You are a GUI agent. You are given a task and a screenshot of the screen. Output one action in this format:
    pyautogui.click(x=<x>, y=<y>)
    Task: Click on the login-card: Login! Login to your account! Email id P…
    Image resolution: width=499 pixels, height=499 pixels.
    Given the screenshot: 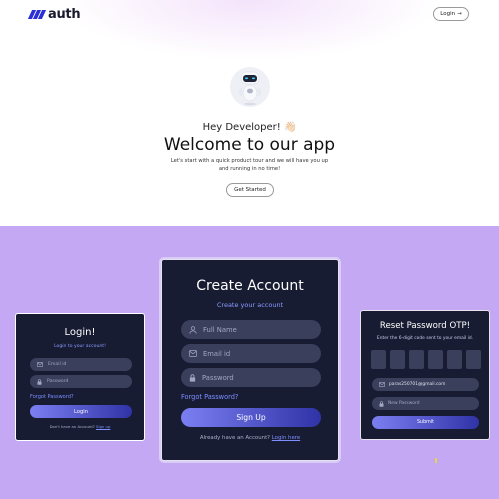 What is the action you would take?
    pyautogui.click(x=80, y=377)
    